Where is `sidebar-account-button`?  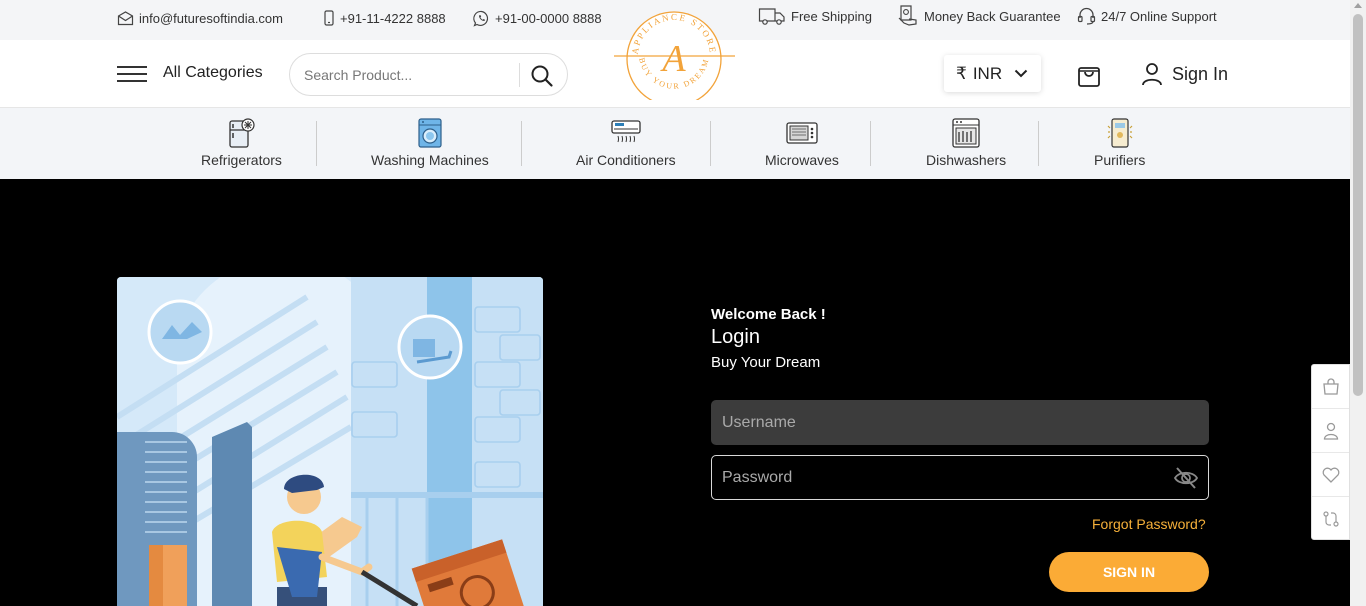
sidebar-account-button is located at coordinates (1330, 431).